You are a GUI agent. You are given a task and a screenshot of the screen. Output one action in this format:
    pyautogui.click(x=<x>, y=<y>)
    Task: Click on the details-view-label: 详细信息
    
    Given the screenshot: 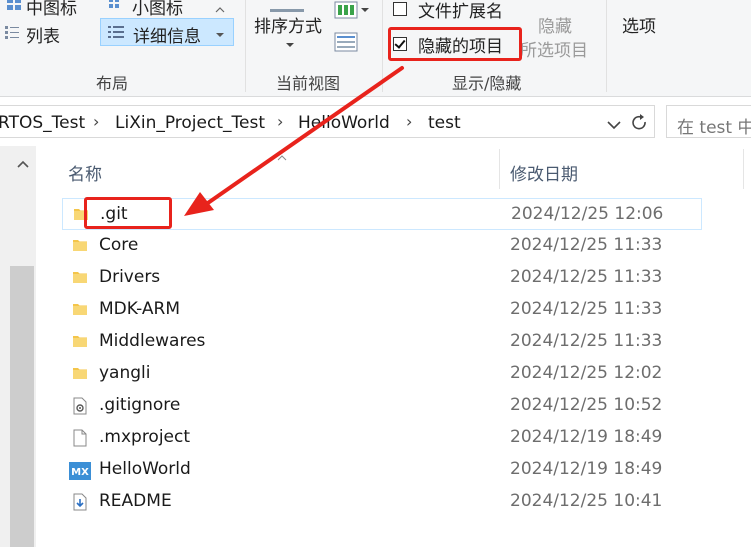 What is the action you would take?
    pyautogui.click(x=167, y=37)
    